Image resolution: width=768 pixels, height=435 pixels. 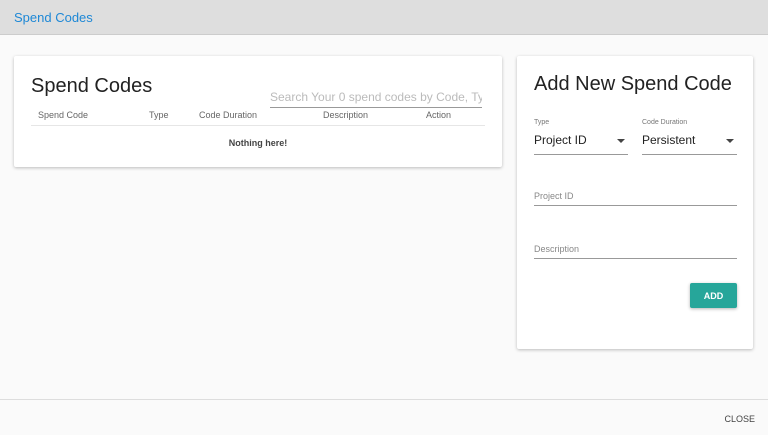 What do you see at coordinates (376, 97) in the screenshot?
I see `search-input` at bounding box center [376, 97].